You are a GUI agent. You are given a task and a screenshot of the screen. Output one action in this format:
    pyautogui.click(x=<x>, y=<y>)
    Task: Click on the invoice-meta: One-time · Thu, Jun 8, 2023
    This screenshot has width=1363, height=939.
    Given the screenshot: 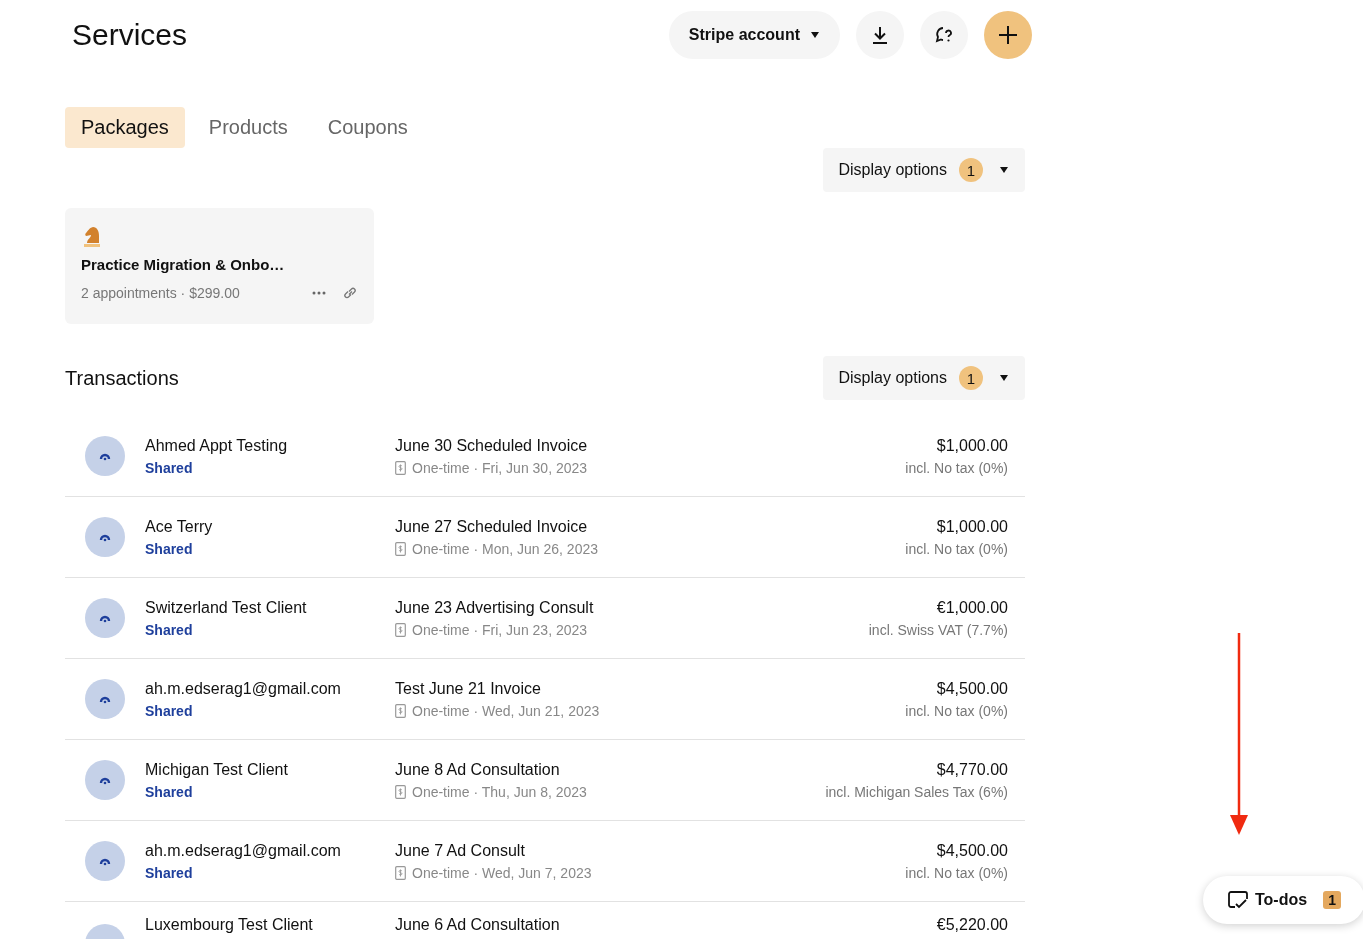 What is the action you would take?
    pyautogui.click(x=499, y=791)
    